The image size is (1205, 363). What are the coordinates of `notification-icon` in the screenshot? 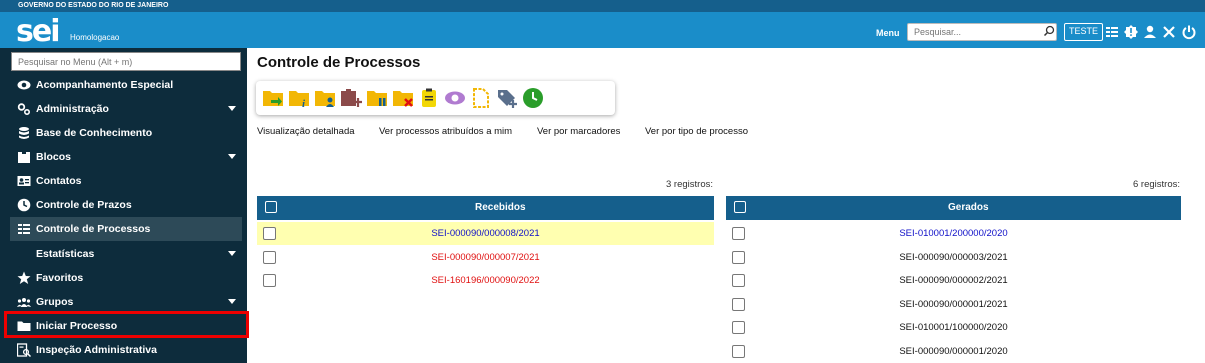 It's located at (1131, 32).